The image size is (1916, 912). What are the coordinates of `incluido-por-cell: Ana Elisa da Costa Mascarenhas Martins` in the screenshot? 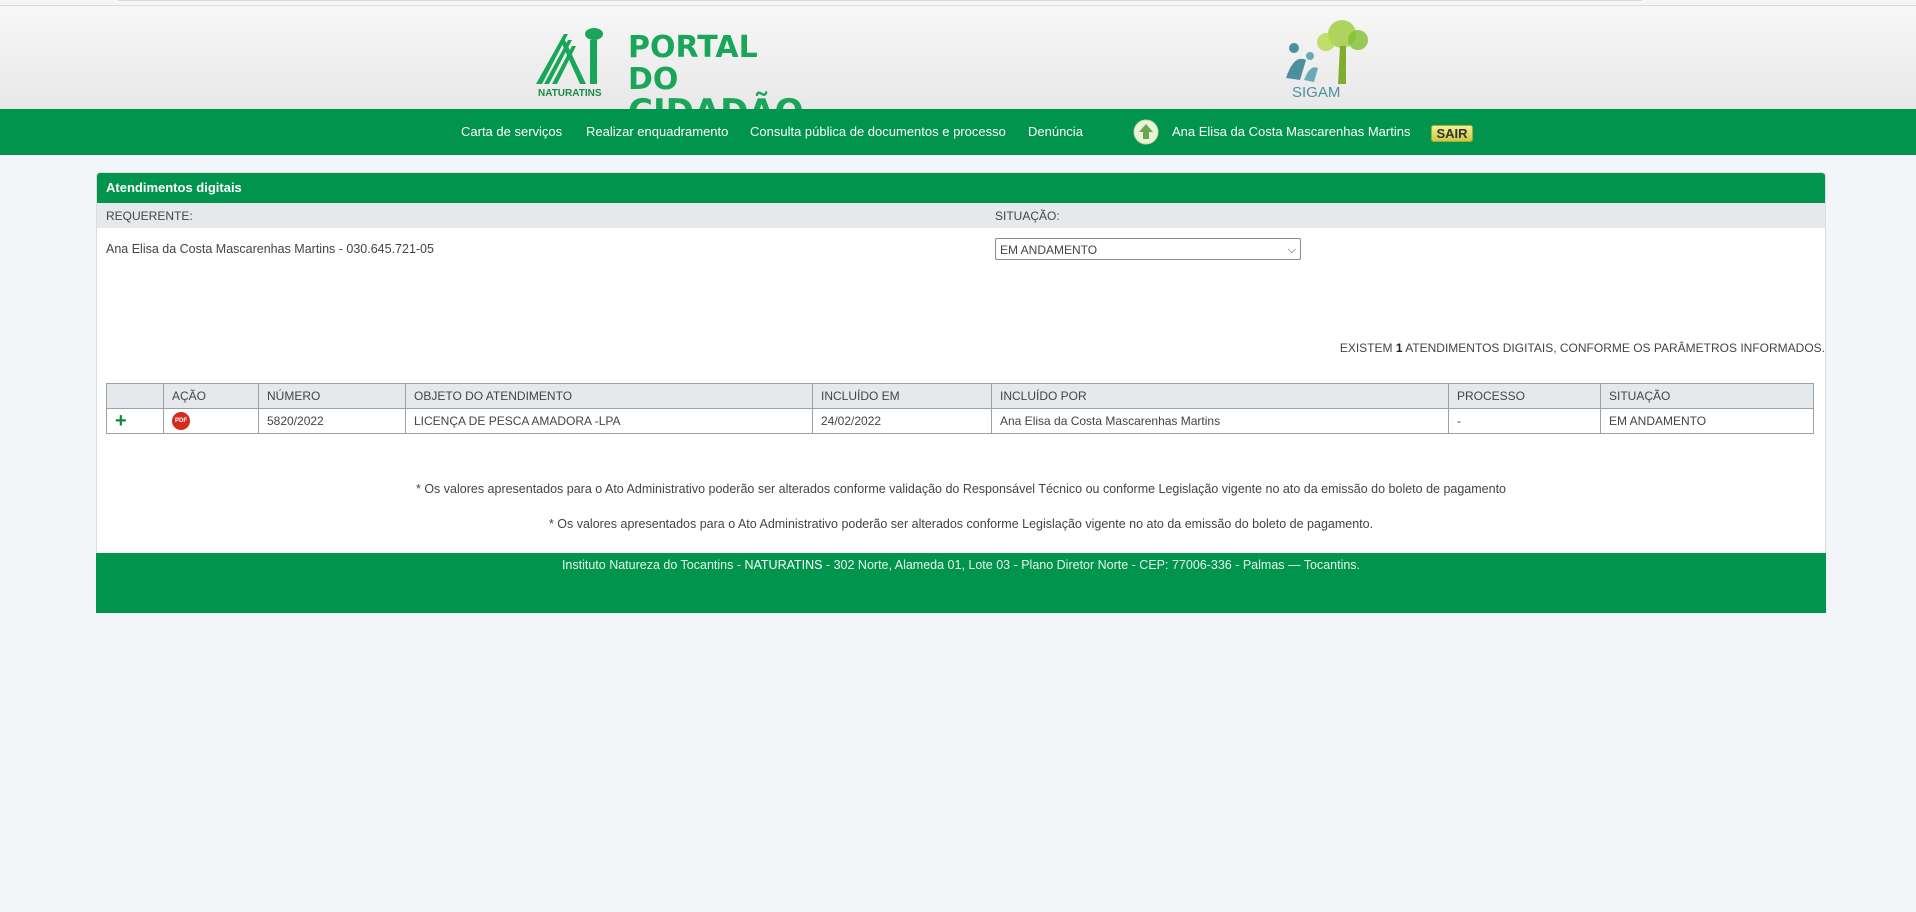 It's located at (1220, 421).